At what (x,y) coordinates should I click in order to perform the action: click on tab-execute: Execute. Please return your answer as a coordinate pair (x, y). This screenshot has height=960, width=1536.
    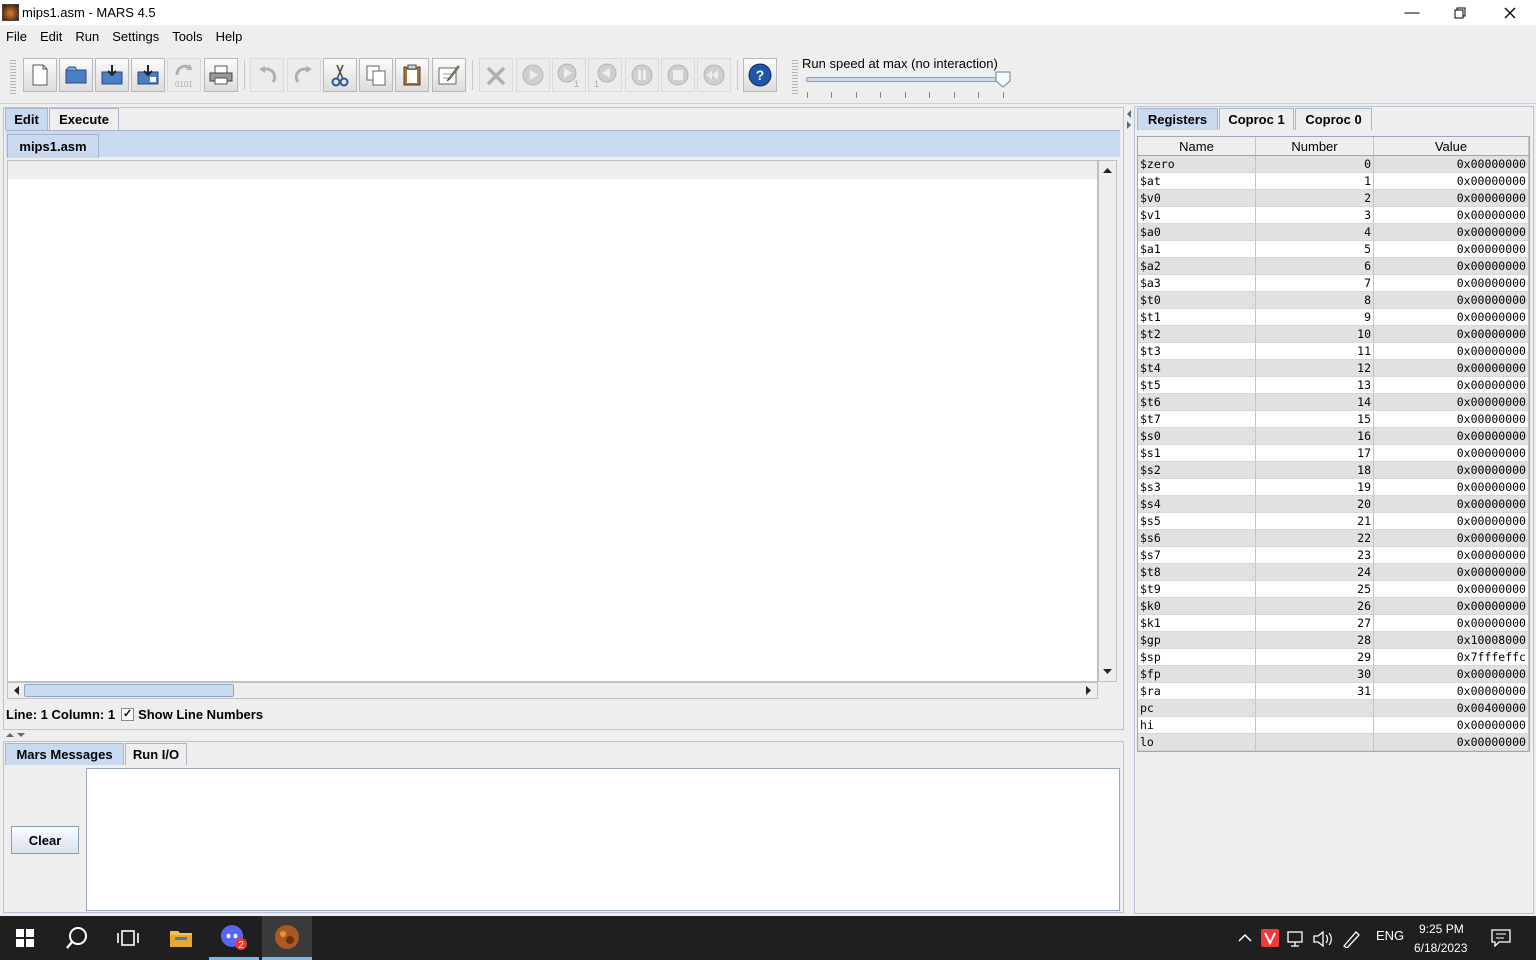
    Looking at the image, I should click on (84, 119).